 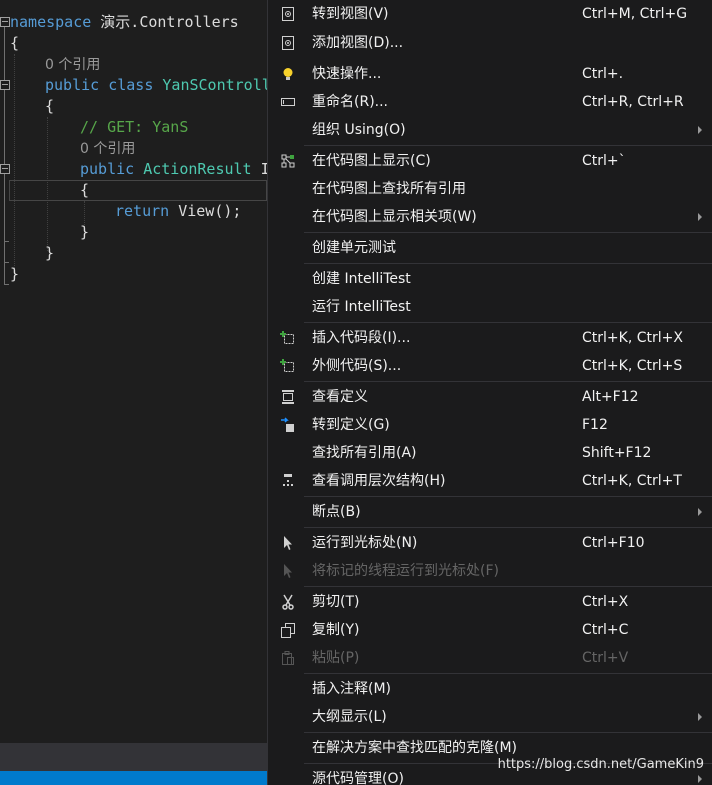 What do you see at coordinates (364, 453) in the screenshot?
I see `menu-item-label: 查找所有引用(A)` at bounding box center [364, 453].